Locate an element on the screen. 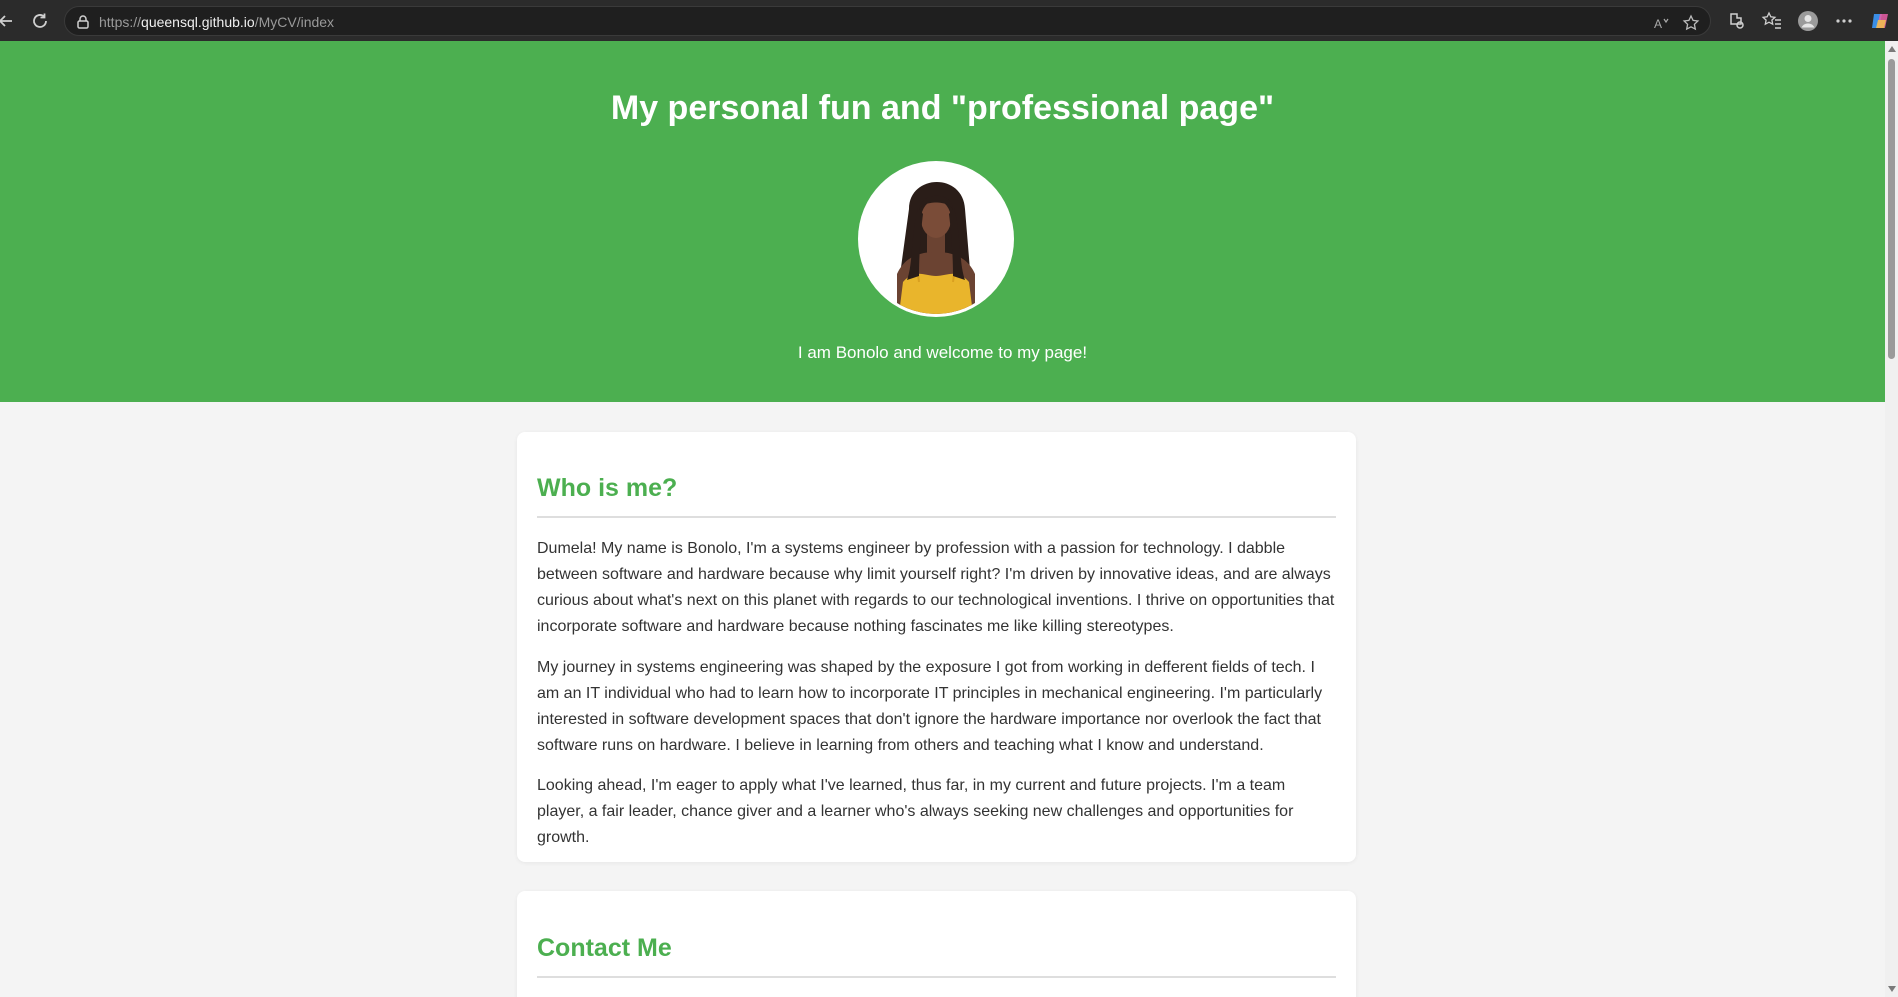 The height and width of the screenshot is (997, 1898). read-aloud-icon: A is located at coordinates (1662, 23).